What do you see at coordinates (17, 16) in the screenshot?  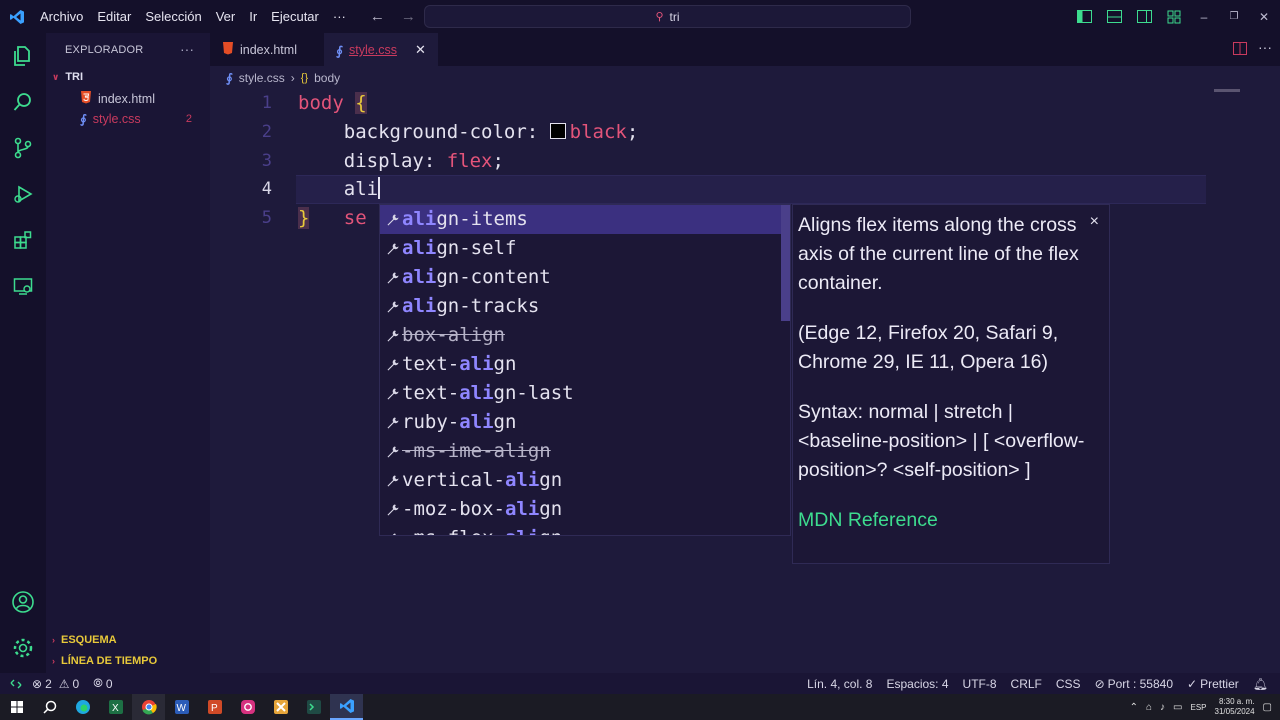 I see `vscode-logo-icon` at bounding box center [17, 16].